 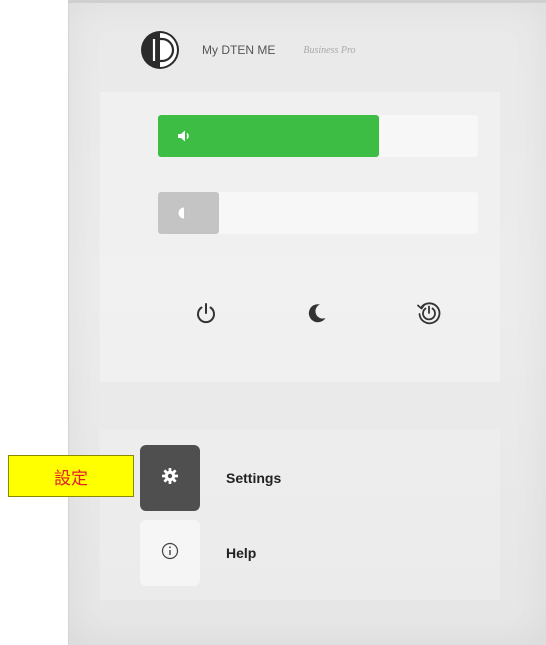 I want to click on menu-item-help: Help, so click(x=198, y=553).